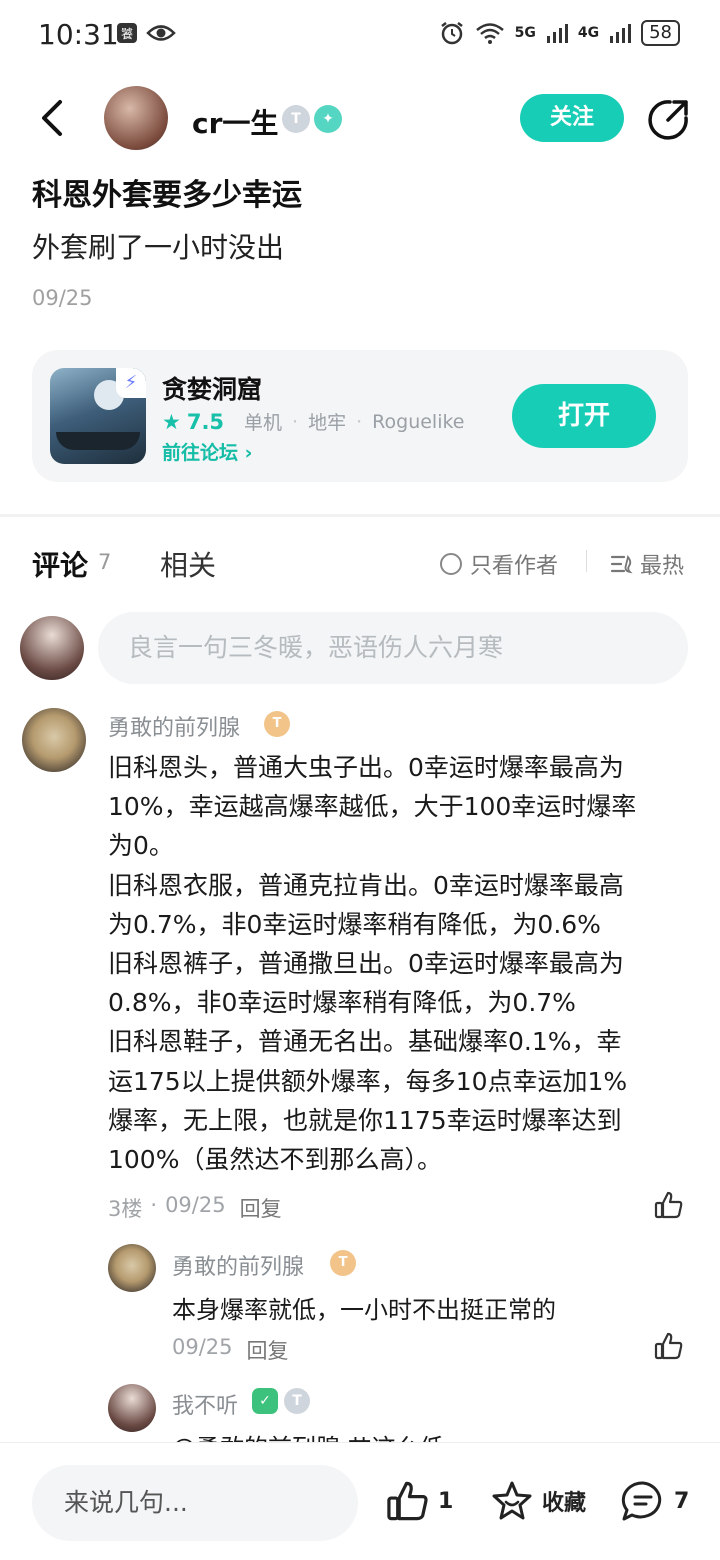 The image size is (720, 1560). I want to click on follow-button: 关注, so click(572, 118).